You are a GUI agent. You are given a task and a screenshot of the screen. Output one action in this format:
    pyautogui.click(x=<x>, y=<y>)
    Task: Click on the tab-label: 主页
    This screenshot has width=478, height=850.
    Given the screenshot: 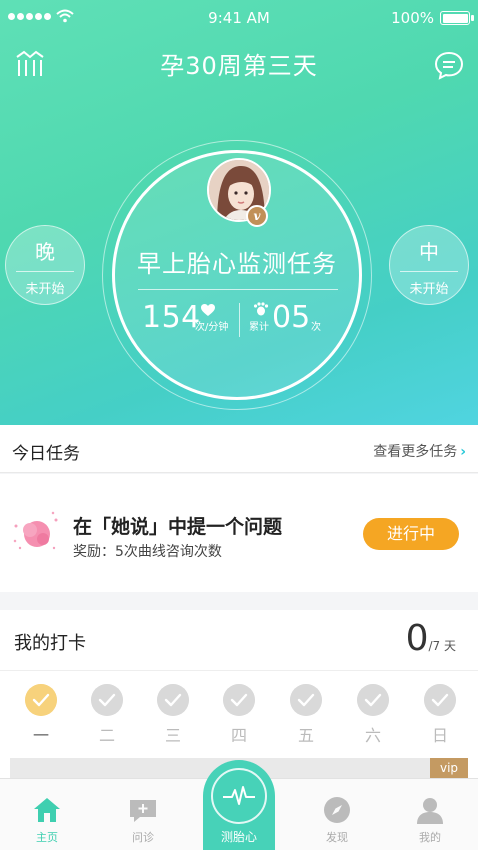 What is the action you would take?
    pyautogui.click(x=47, y=837)
    